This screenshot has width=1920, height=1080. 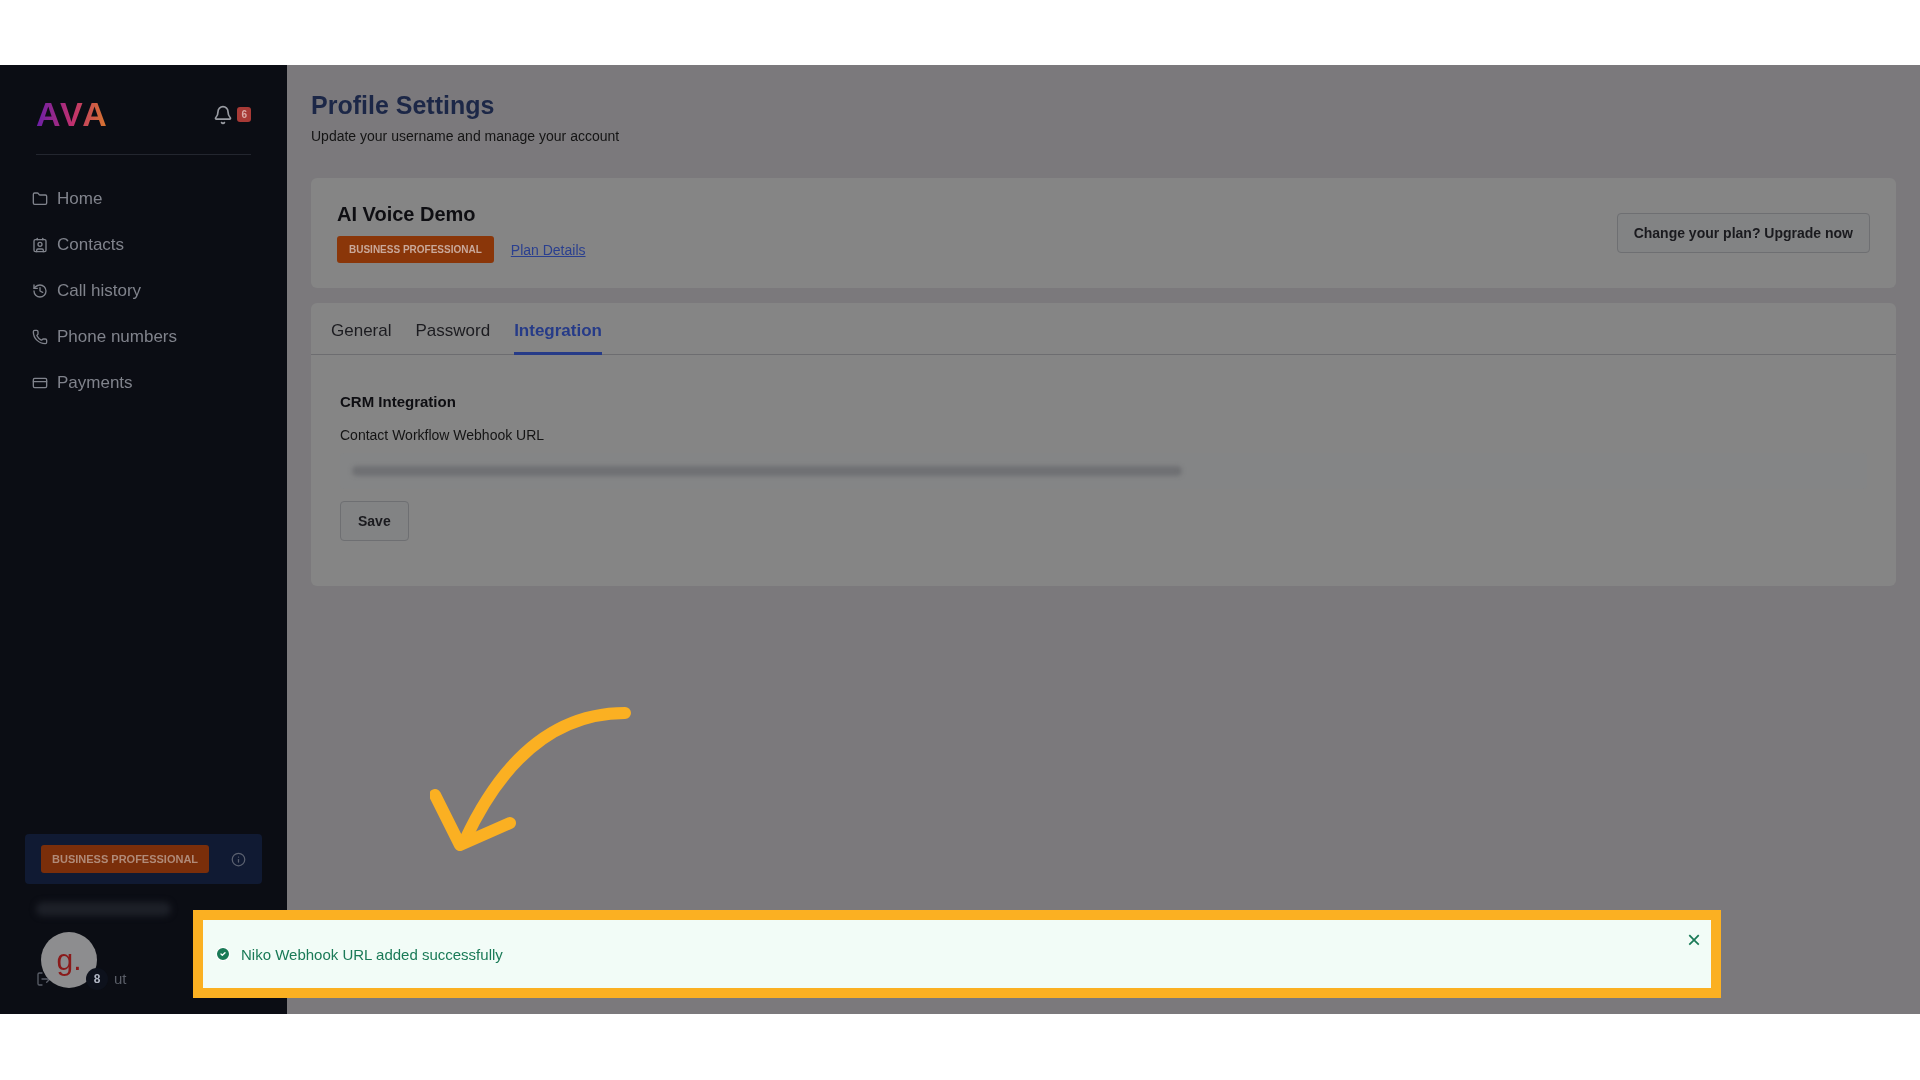 What do you see at coordinates (159, 199) in the screenshot?
I see `sidebar-item: Home` at bounding box center [159, 199].